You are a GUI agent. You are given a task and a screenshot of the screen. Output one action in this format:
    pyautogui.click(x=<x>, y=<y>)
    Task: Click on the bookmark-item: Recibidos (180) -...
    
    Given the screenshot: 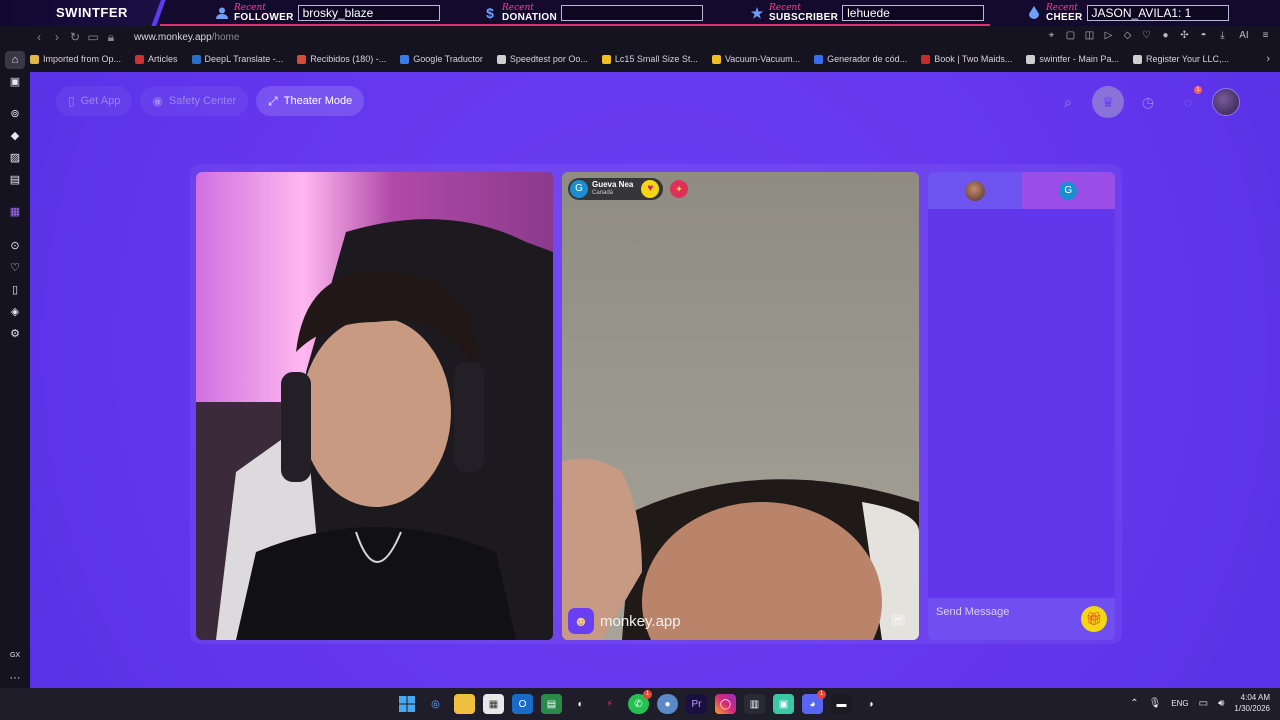 What is the action you would take?
    pyautogui.click(x=341, y=59)
    